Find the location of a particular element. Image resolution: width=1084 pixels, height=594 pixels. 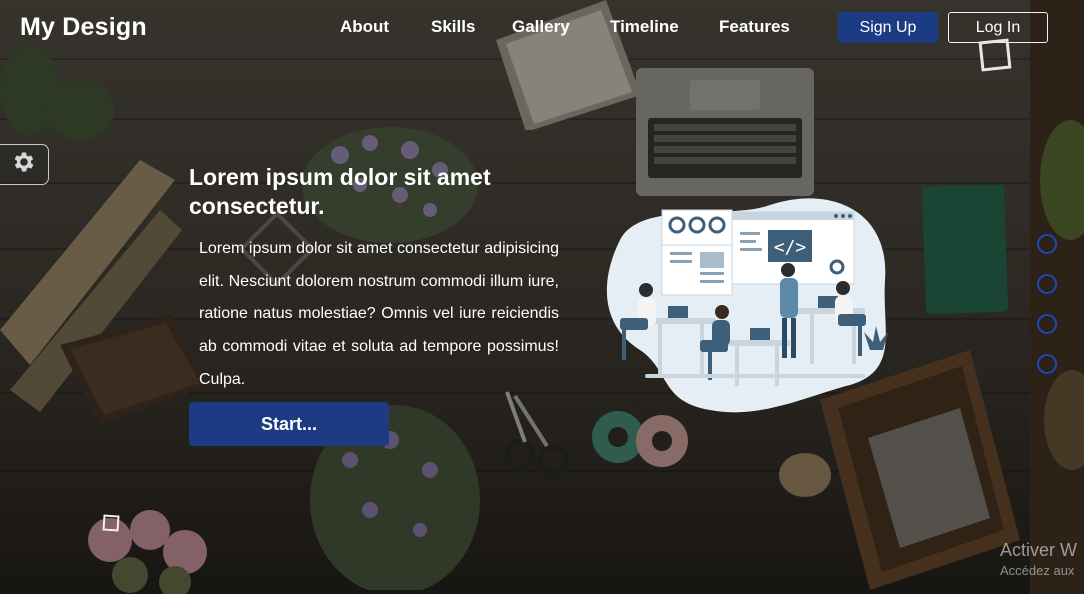

nav-link-about: About is located at coordinates (364, 27).